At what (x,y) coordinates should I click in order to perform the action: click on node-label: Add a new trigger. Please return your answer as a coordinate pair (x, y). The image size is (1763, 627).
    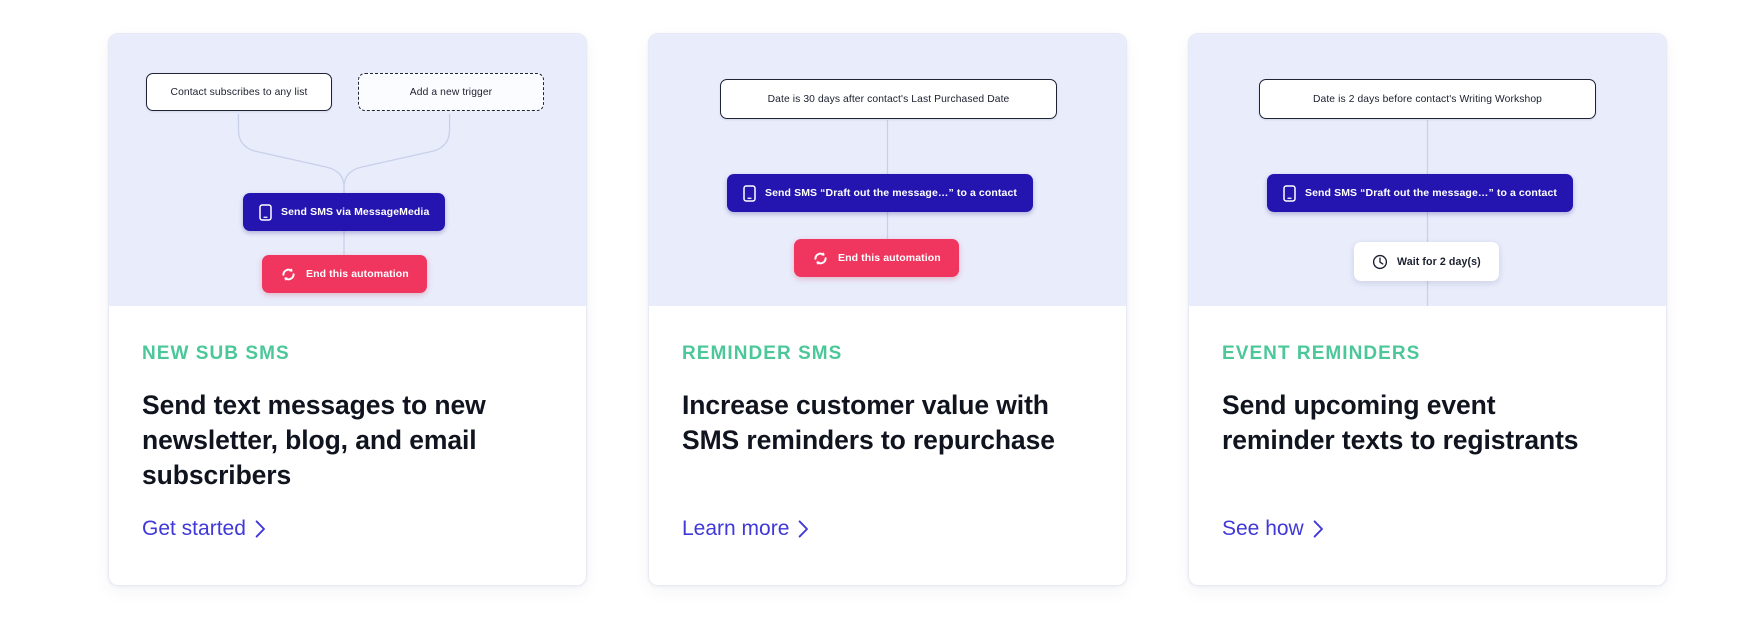
    Looking at the image, I should click on (451, 92).